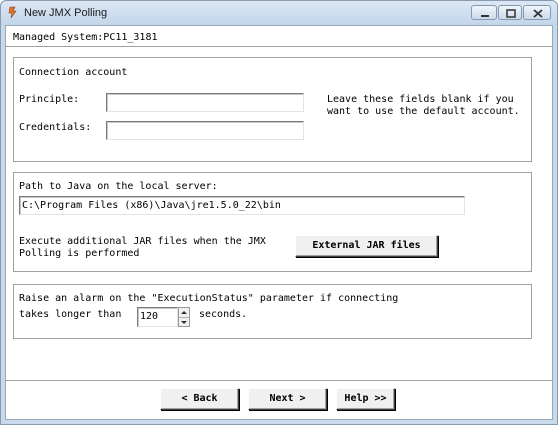 The width and height of the screenshot is (558, 425). What do you see at coordinates (279, 380) in the screenshot?
I see `footer-separator` at bounding box center [279, 380].